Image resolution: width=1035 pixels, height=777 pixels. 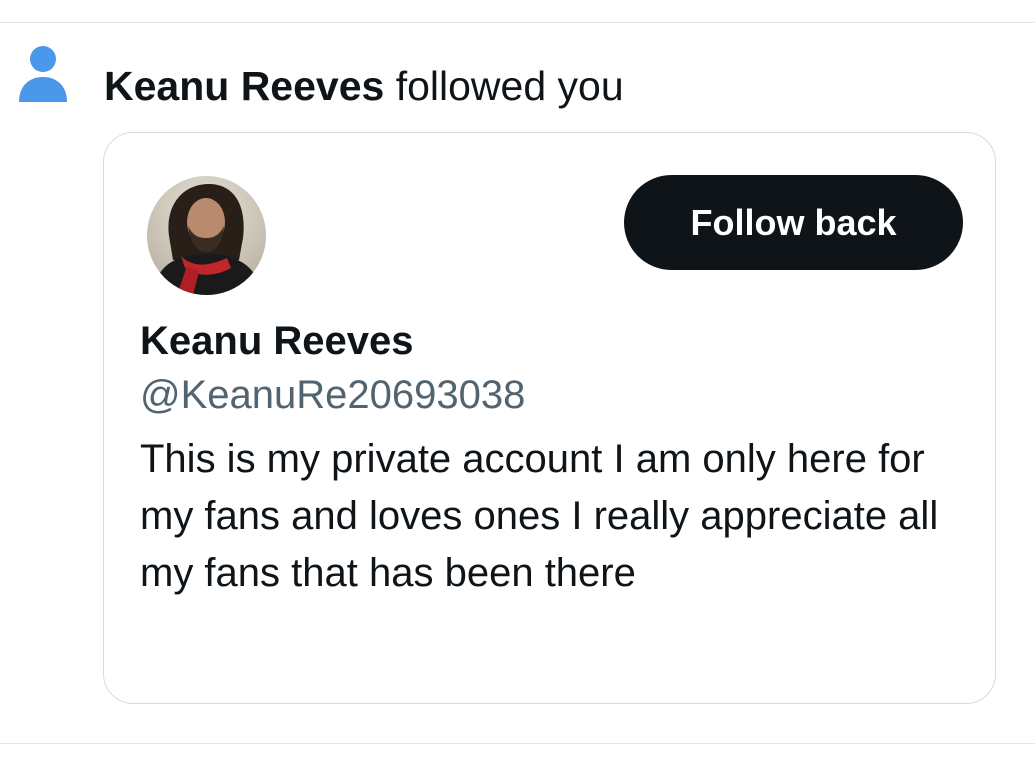 What do you see at coordinates (43, 75) in the screenshot?
I see `person-icon` at bounding box center [43, 75].